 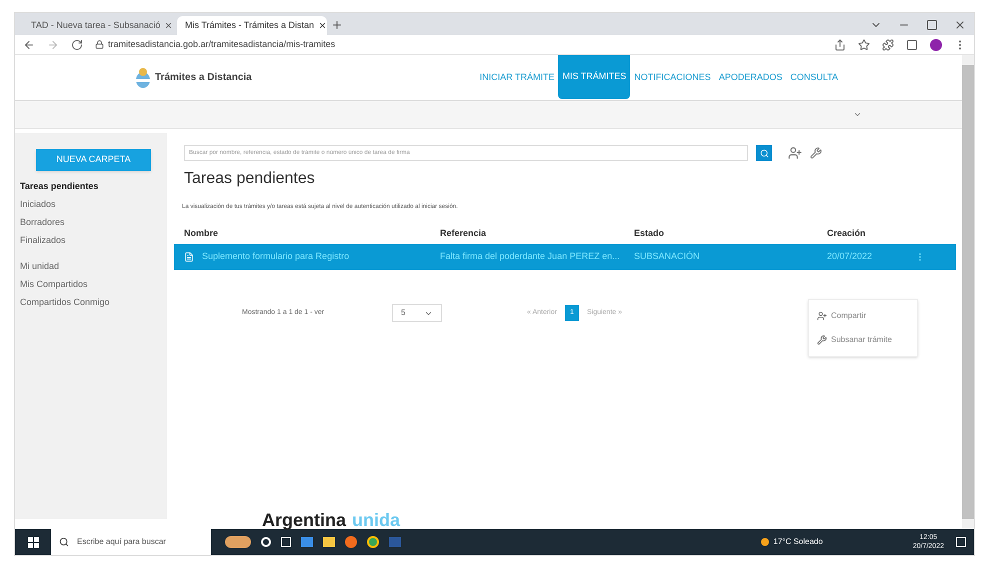 I want to click on taskbar-search-field: Escribe aquí para buscar, so click(x=131, y=542).